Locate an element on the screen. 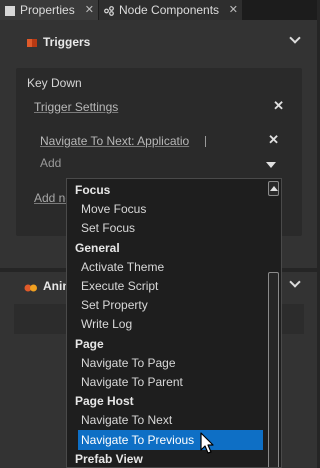 The image size is (320, 468). remove-action-icon: ✕ is located at coordinates (273, 140).